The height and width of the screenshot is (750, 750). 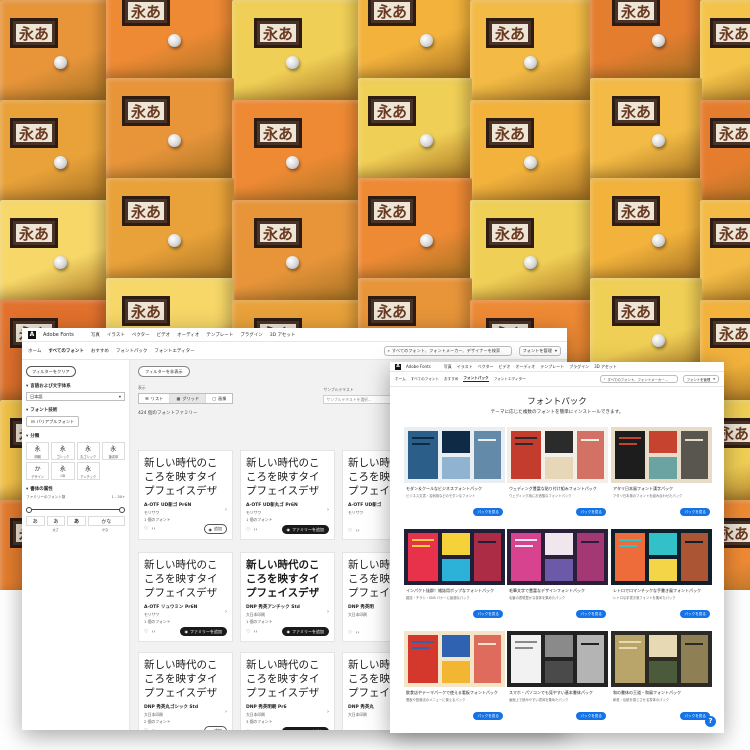 What do you see at coordinates (38, 451) in the screenshot?
I see `classification-mincho: 永明朝` at bounding box center [38, 451].